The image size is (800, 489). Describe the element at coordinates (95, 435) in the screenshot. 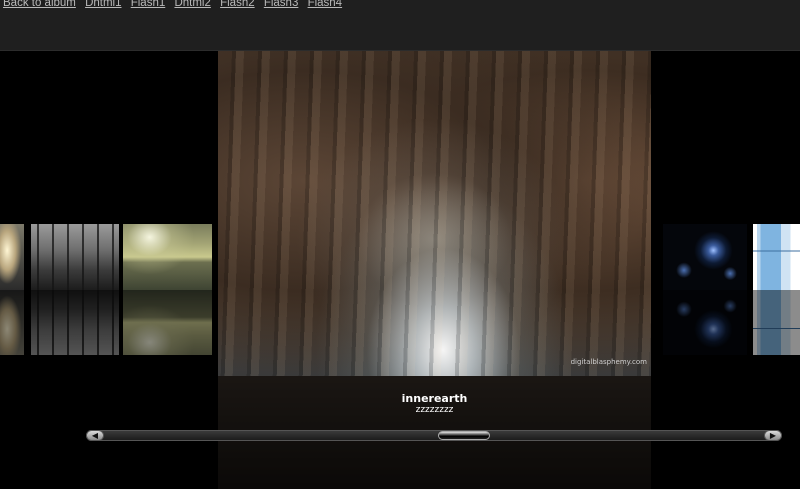

I see `scroll-left-button: ◀` at that location.